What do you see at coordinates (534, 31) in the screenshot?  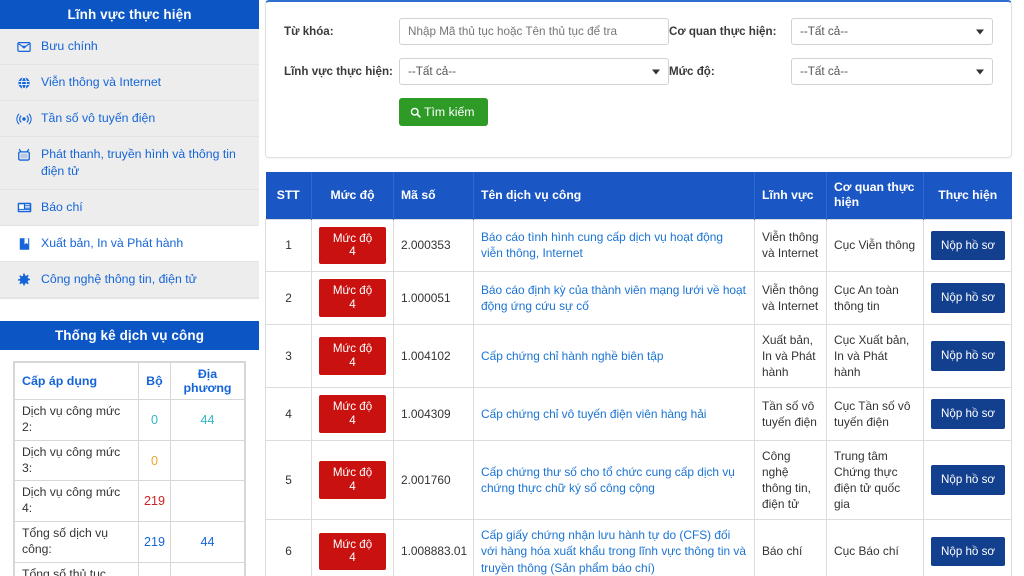 I see `search-input` at bounding box center [534, 31].